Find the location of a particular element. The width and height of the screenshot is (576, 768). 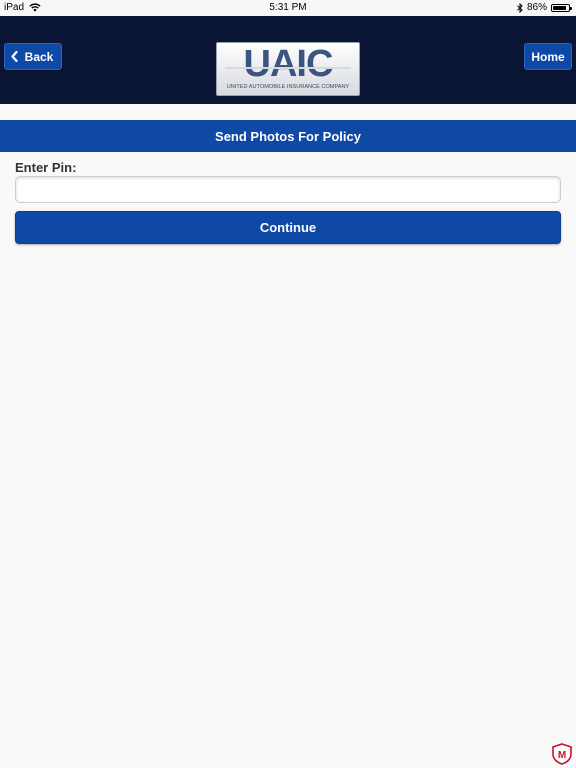

battery-level-fill is located at coordinates (559, 7).